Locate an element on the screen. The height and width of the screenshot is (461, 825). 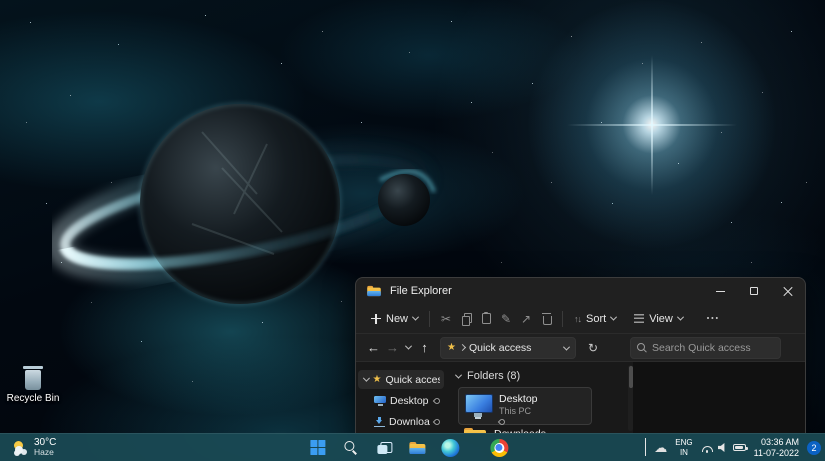
folder-tile-downloads: Downloads is located at coordinates (525, 429).